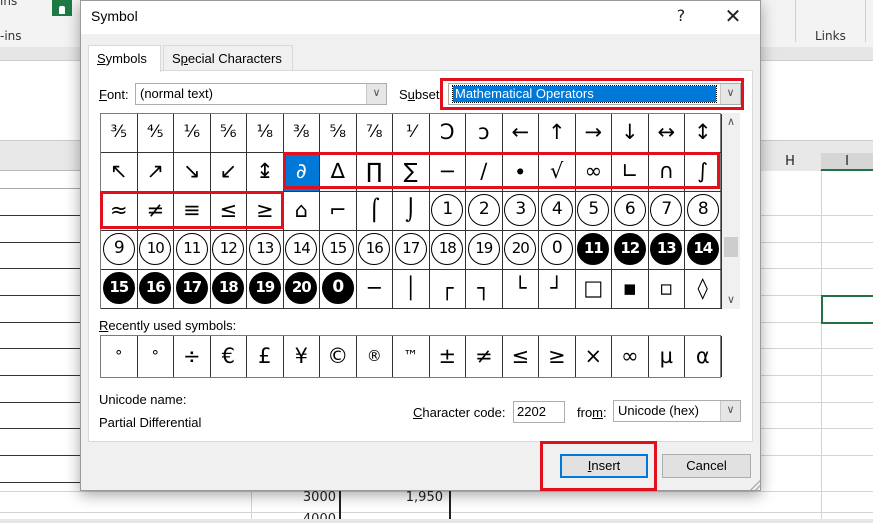 The width and height of the screenshot is (873, 523). What do you see at coordinates (666, 250) in the screenshot?
I see `symbol-cell: 13` at bounding box center [666, 250].